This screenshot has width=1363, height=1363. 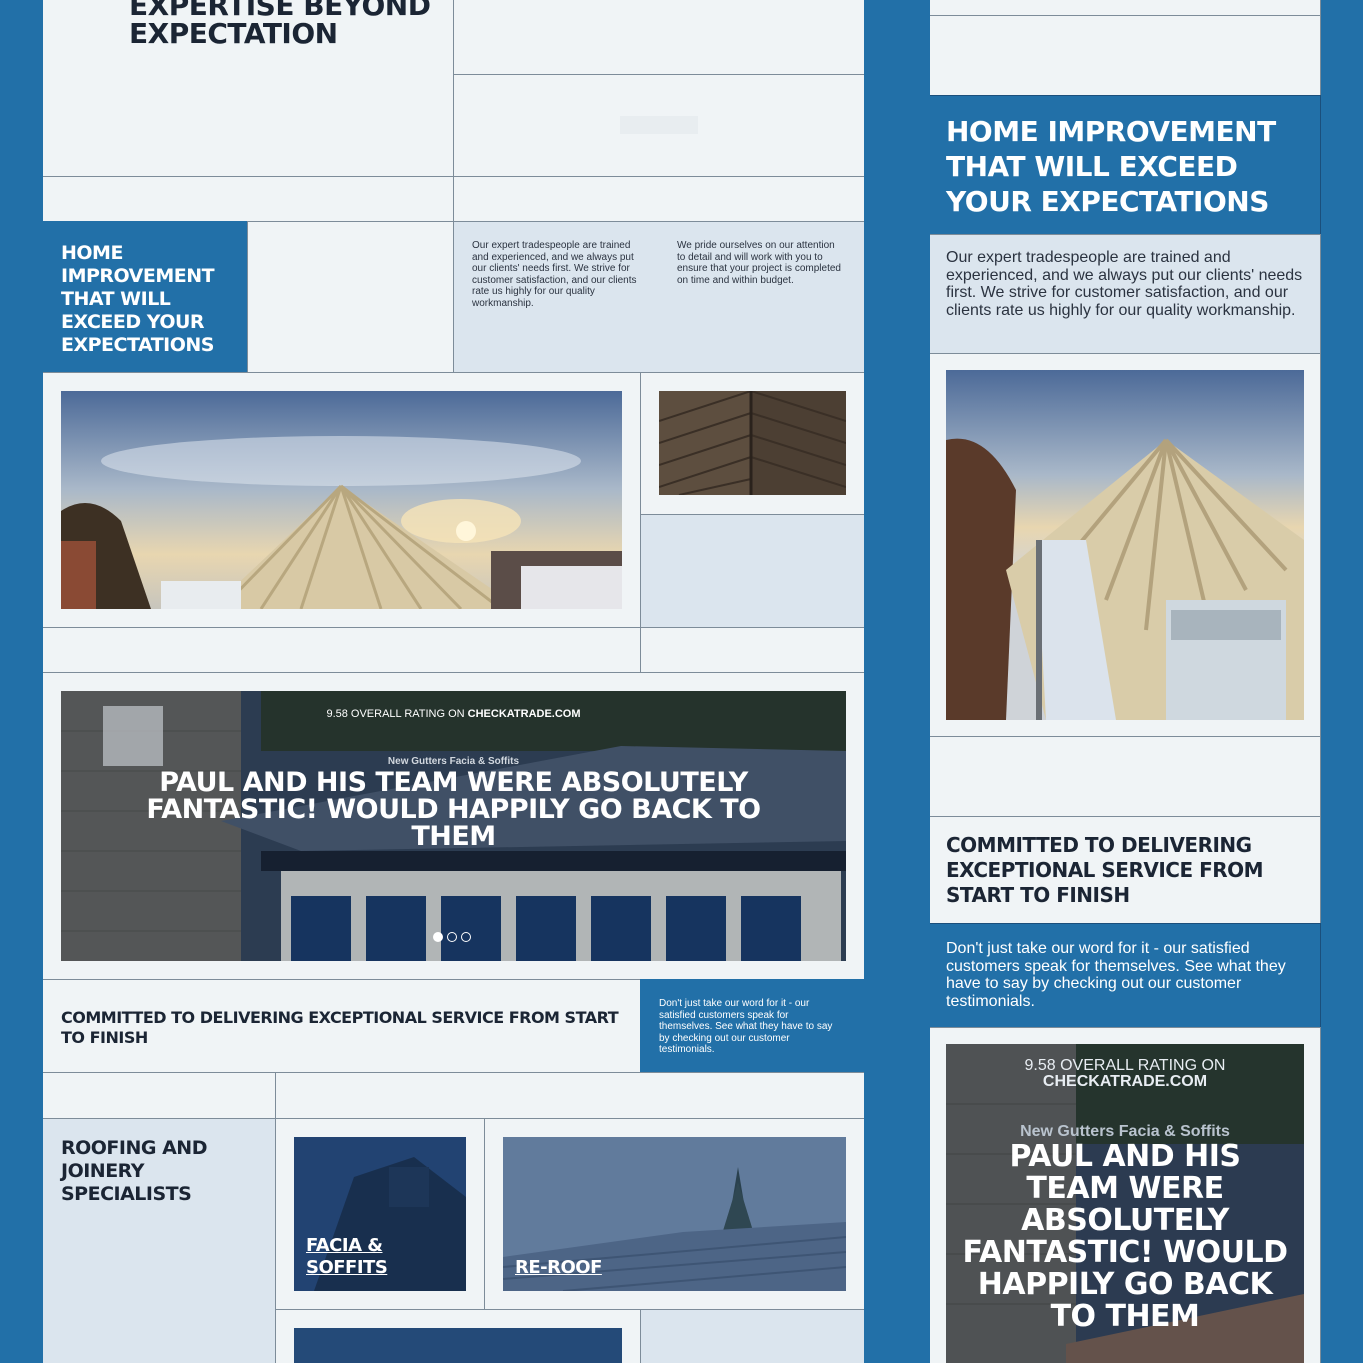 What do you see at coordinates (159, 1240) in the screenshot?
I see `services-title-cell: ROOFING AND JOINERY SPECIALISTS` at bounding box center [159, 1240].